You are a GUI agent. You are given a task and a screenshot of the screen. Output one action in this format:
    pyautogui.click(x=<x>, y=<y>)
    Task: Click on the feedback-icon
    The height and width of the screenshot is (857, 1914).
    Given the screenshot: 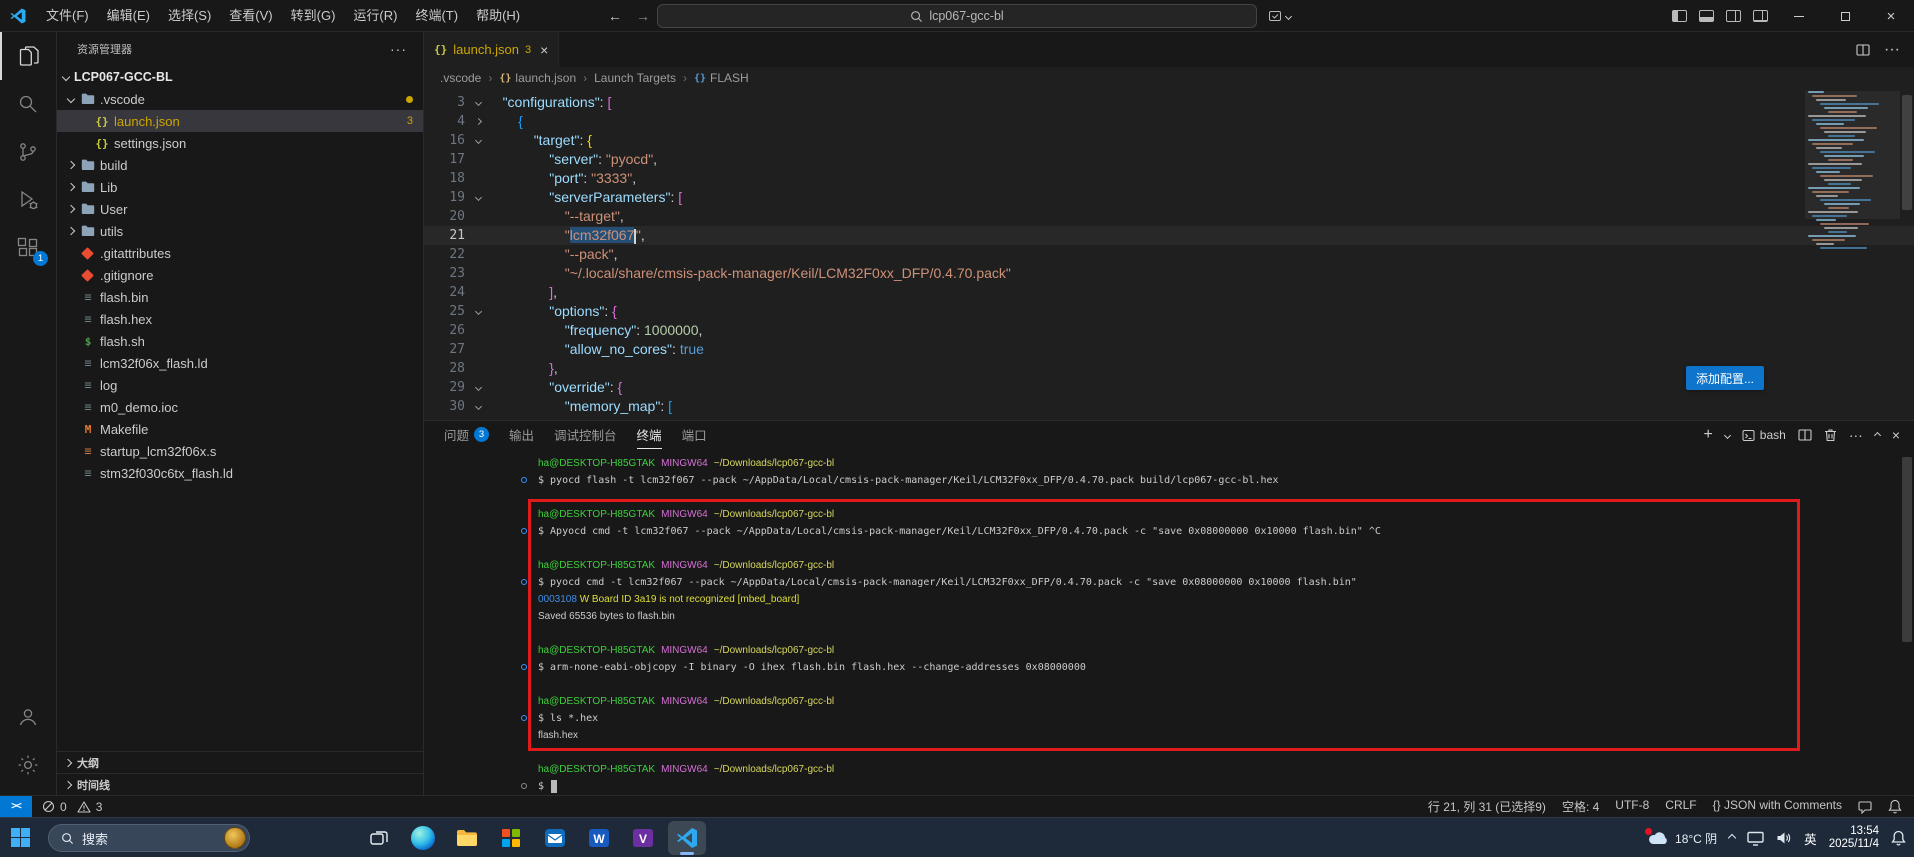 What is the action you would take?
    pyautogui.click(x=1865, y=807)
    